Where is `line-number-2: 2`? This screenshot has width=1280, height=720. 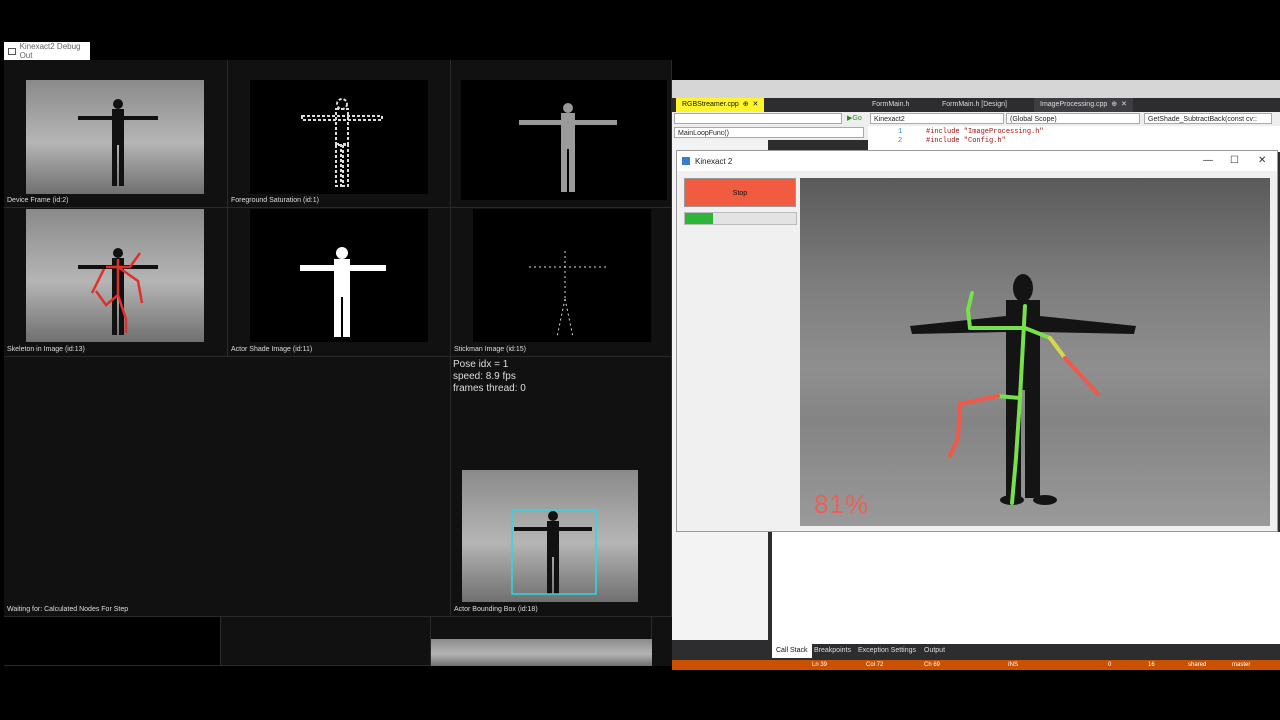 line-number-2: 2 is located at coordinates (900, 141).